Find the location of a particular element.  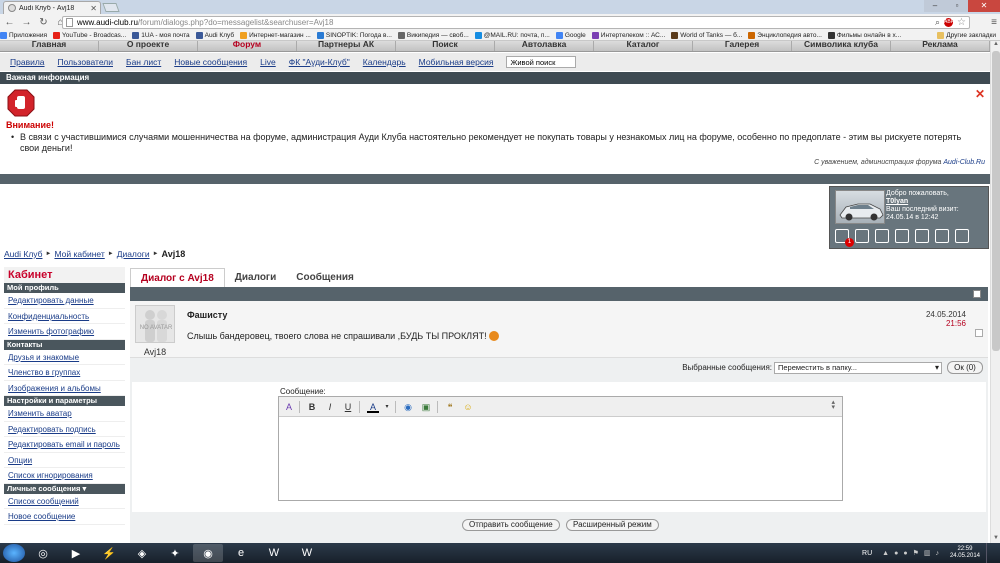

taskbar-app-skype: ⚡ is located at coordinates (109, 553).